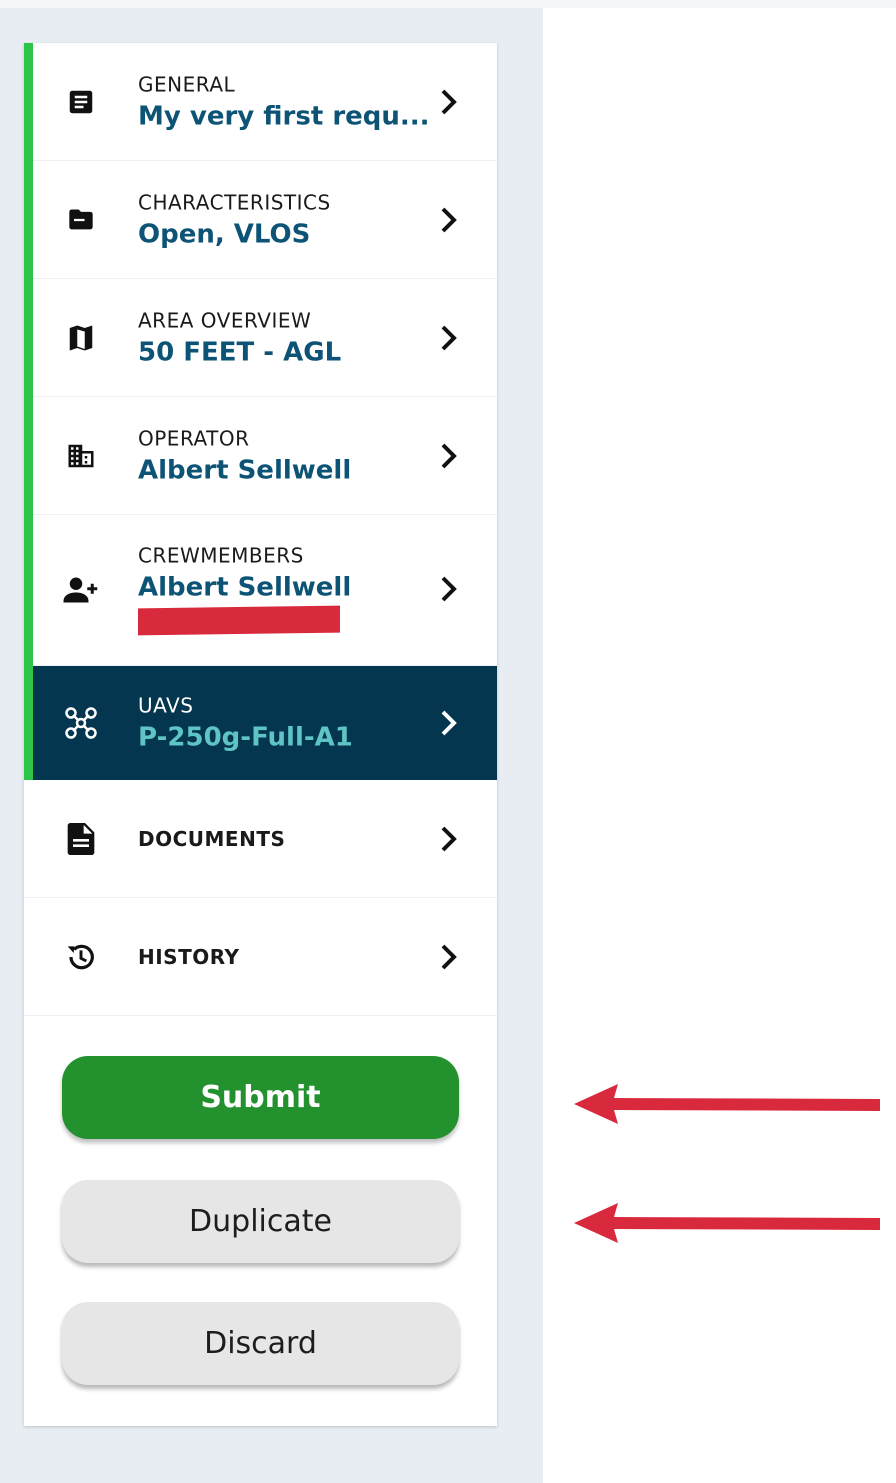 This screenshot has width=896, height=1483. Describe the element at coordinates (81, 102) in the screenshot. I see `document-icon` at that location.